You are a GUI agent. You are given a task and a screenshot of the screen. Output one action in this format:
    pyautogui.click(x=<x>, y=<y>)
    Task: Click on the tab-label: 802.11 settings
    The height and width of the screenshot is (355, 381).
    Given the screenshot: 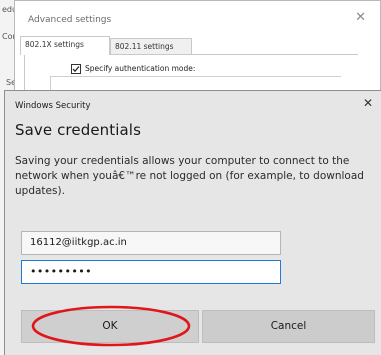 What is the action you would take?
    pyautogui.click(x=144, y=46)
    